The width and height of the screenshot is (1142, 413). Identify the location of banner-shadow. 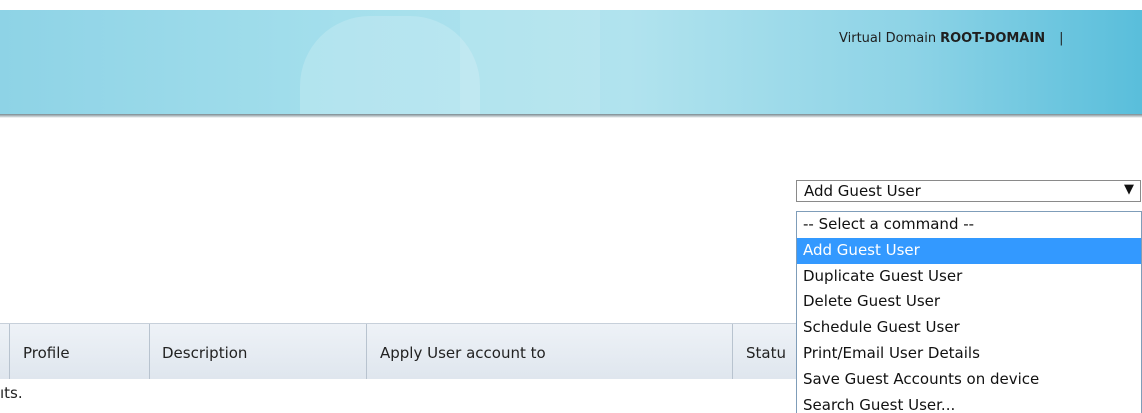
(571, 116).